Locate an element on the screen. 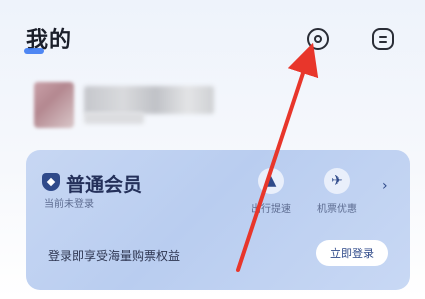 The height and width of the screenshot is (299, 425). benefit-fast-travel: ▲ 出行提速 is located at coordinates (271, 191).